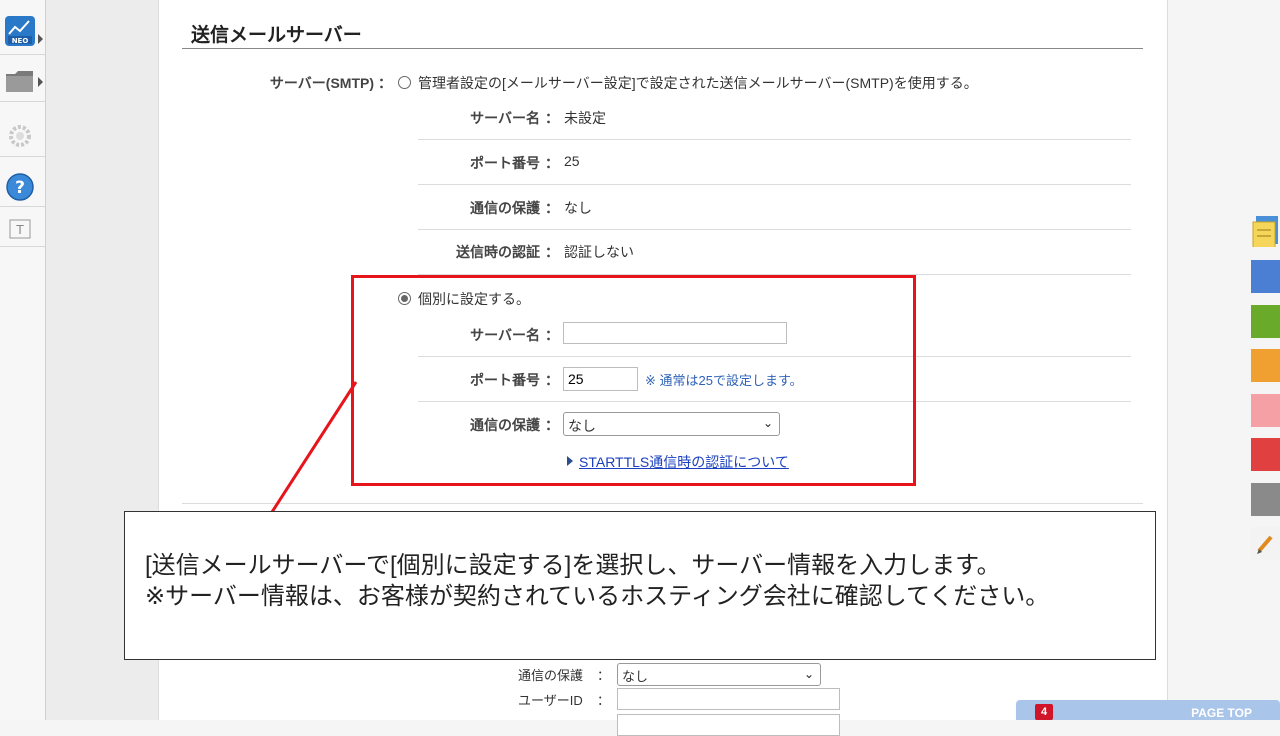  I want to click on below-protection-select: なし ⌄, so click(719, 674).